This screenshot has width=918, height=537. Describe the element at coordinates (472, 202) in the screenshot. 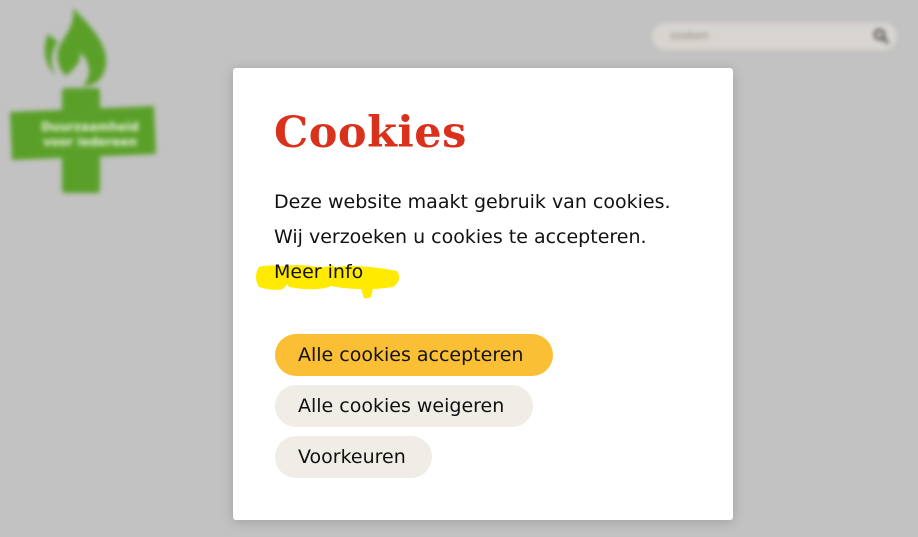

I see `dialog-text-line1: Deze website maakt gebruik van cookies.` at that location.